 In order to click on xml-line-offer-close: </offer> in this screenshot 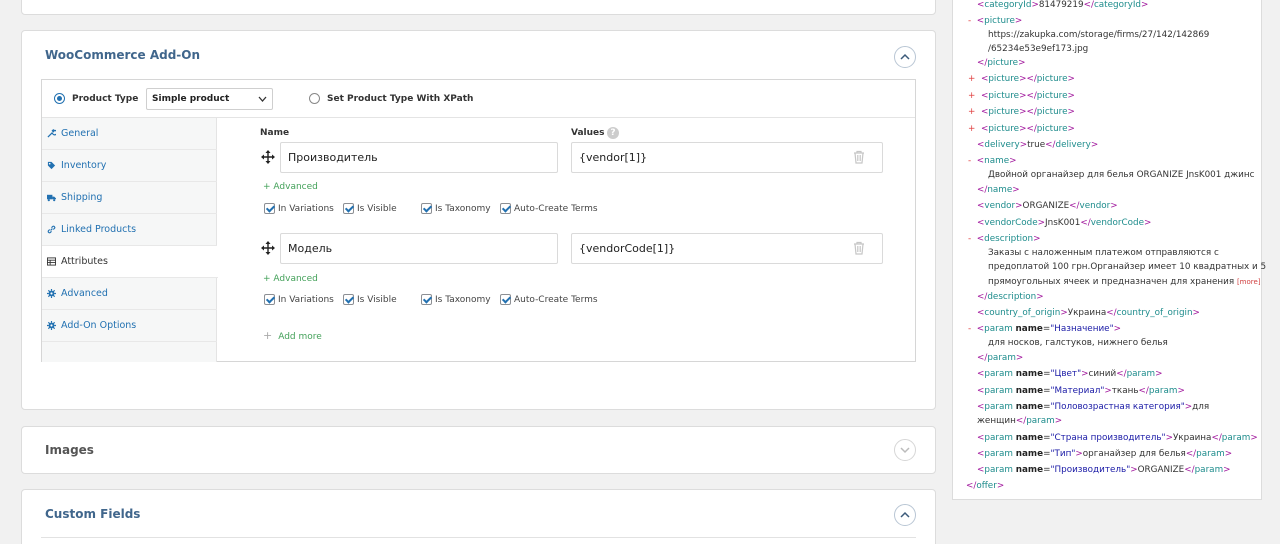, I will do `click(985, 486)`.